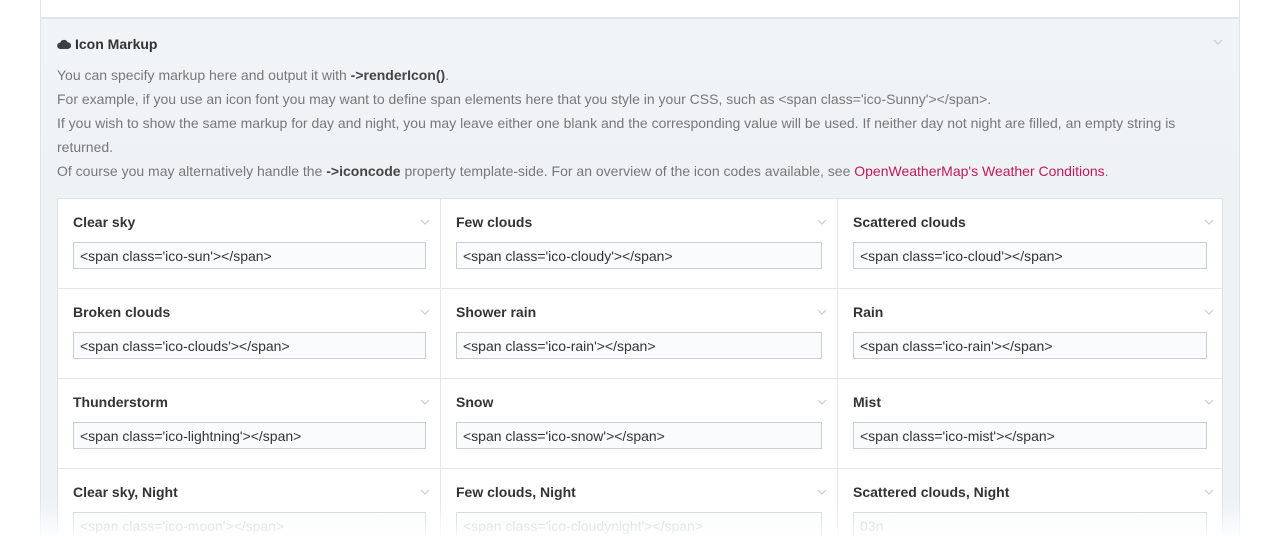 Image resolution: width=1280 pixels, height=536 pixels. Describe the element at coordinates (363, 171) in the screenshot. I see `code-iconcode: ->iconcode` at that location.